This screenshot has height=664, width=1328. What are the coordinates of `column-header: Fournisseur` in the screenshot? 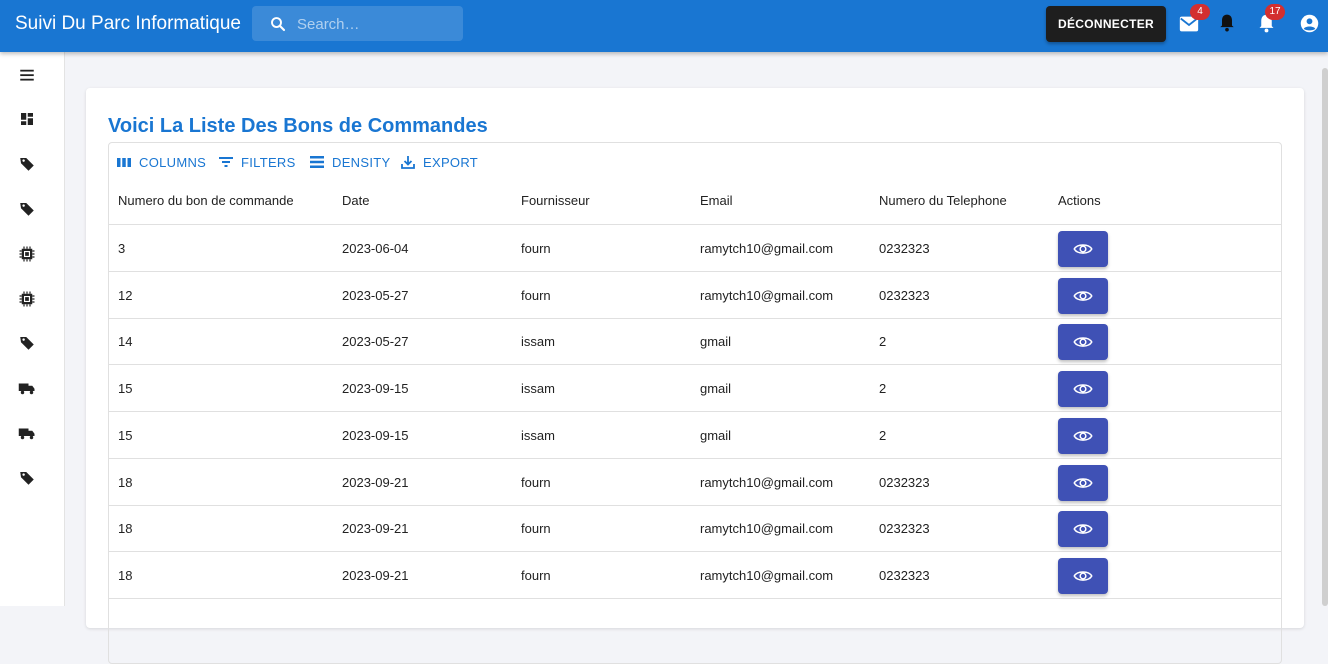 It's located at (555, 200).